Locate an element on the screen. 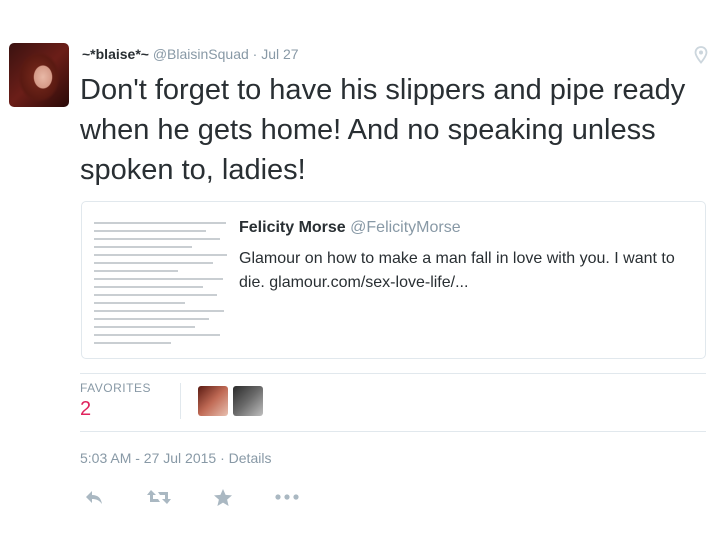  tweet-header: ~*blaise*~ @BlaisinSquad · Jul 27 is located at coordinates (190, 54).